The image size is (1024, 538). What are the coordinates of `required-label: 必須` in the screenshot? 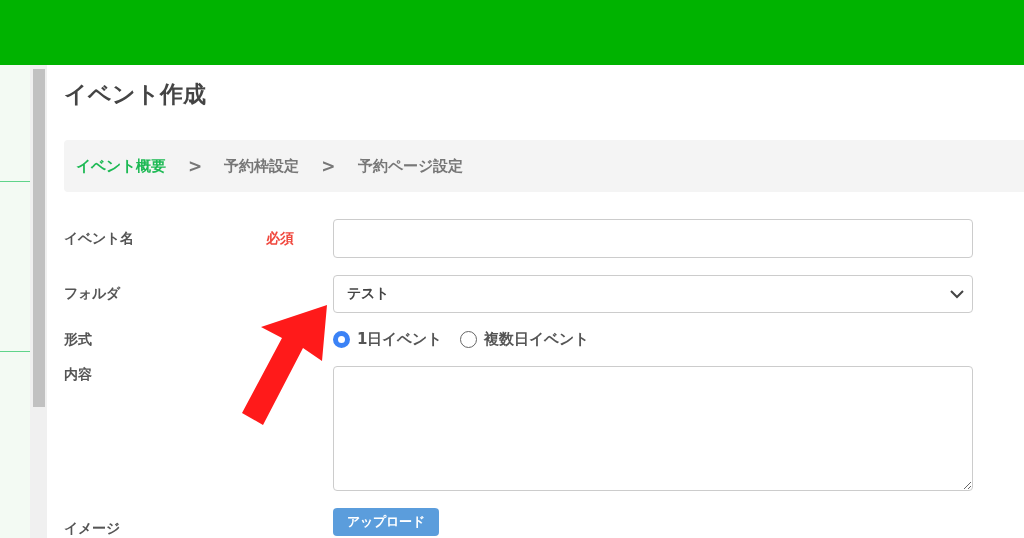 It's located at (280, 238).